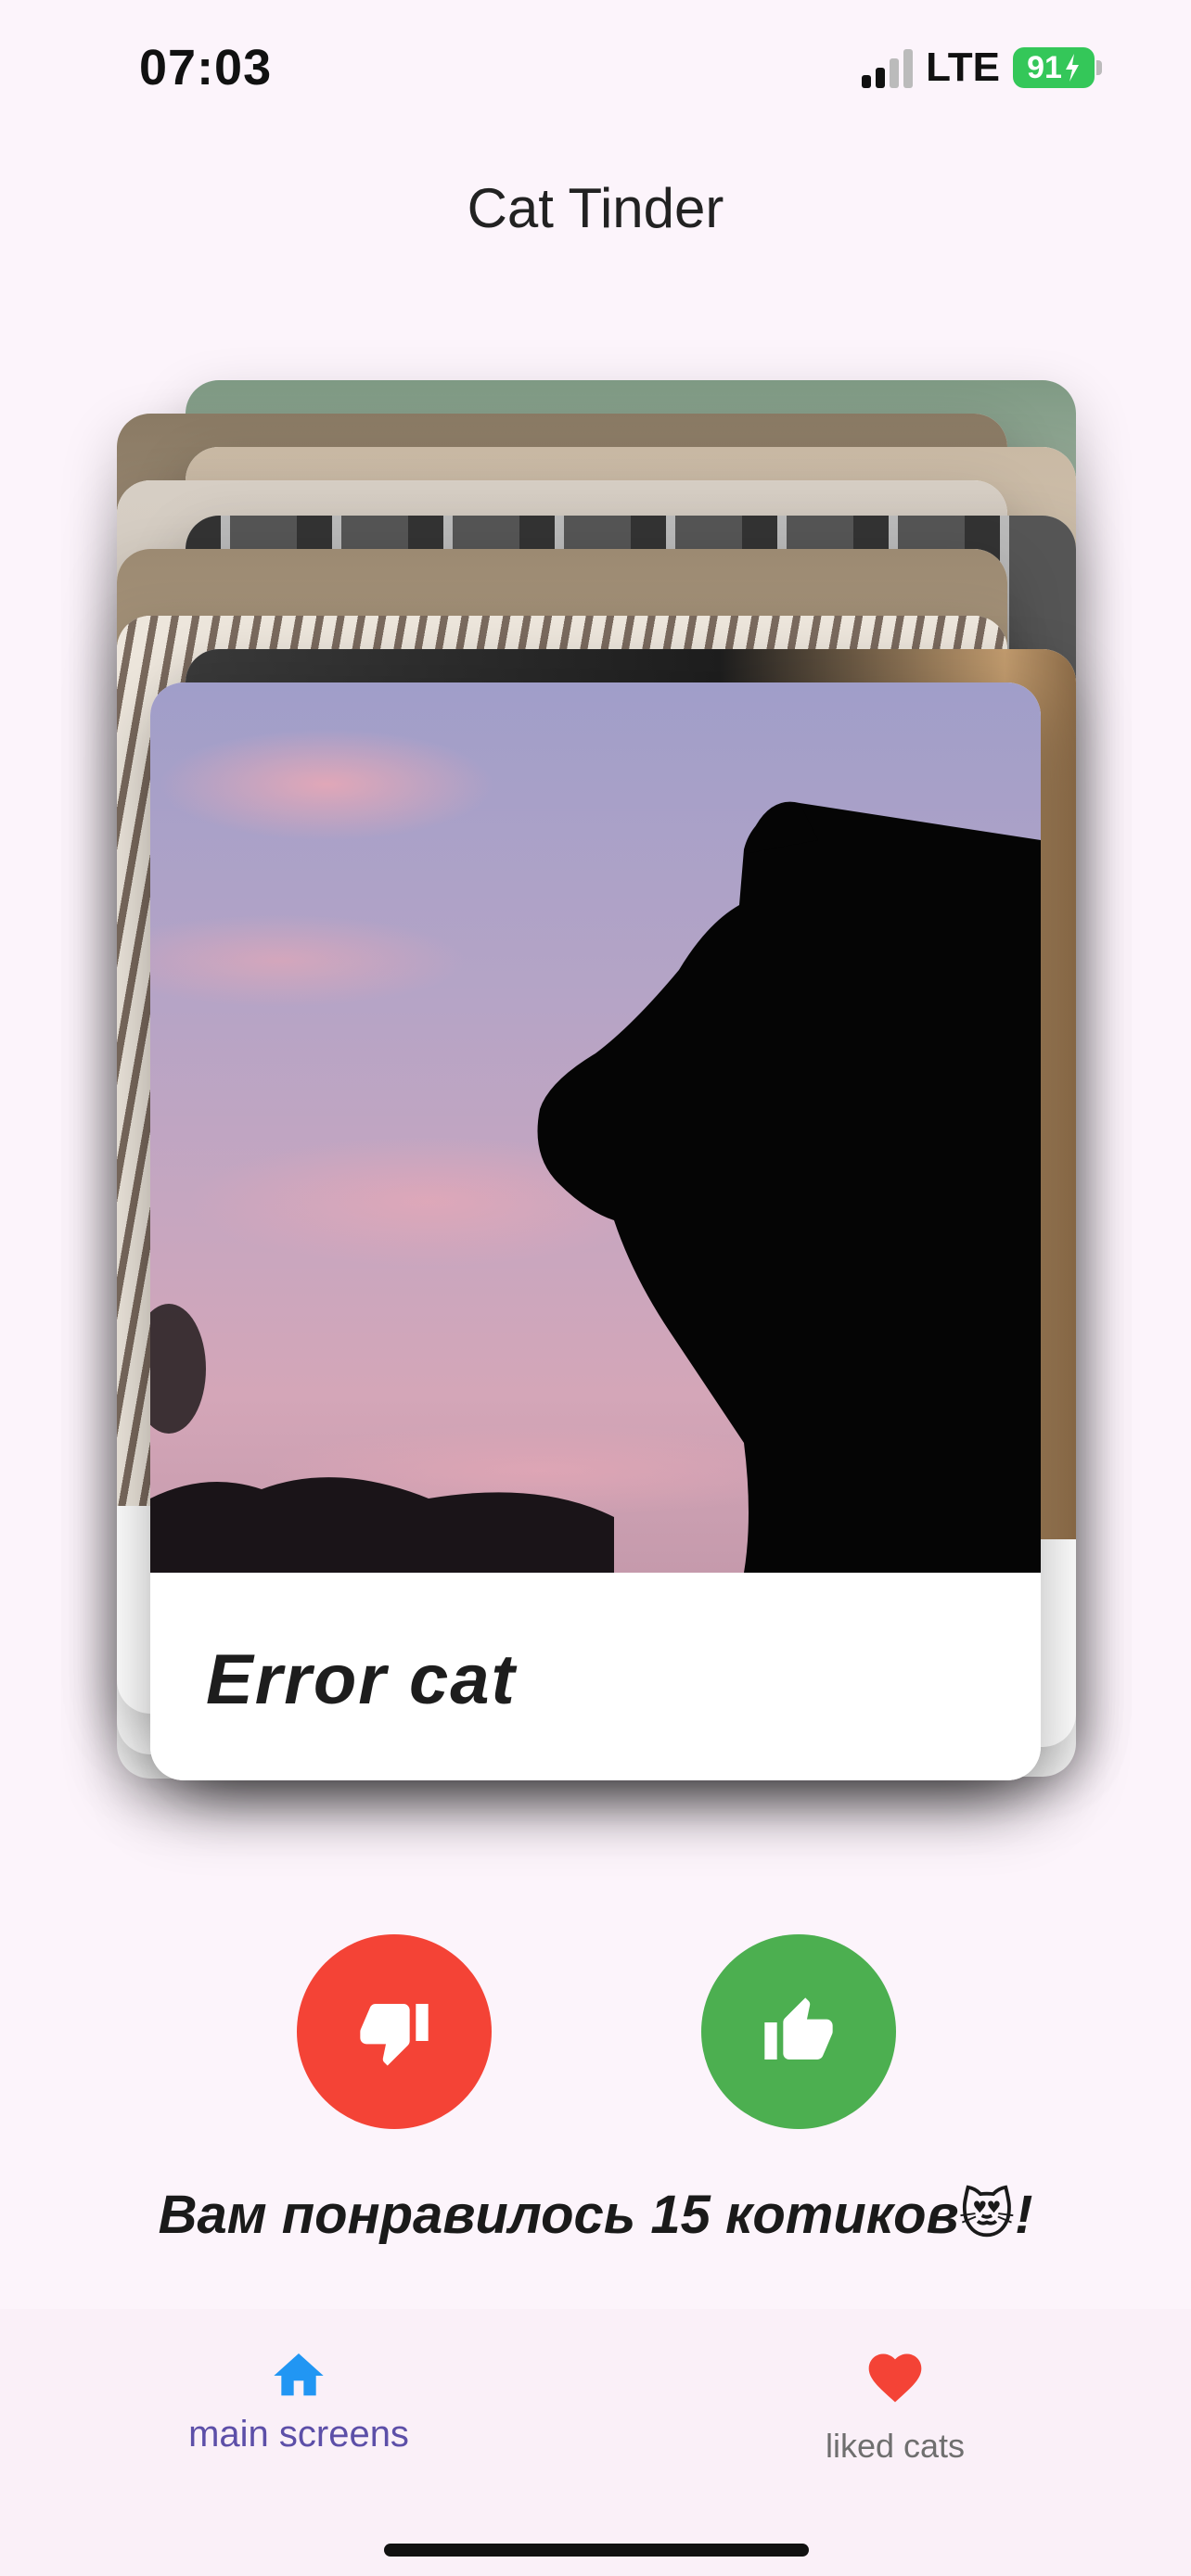 The width and height of the screenshot is (1191, 2576). I want to click on heart-icon, so click(895, 2378).